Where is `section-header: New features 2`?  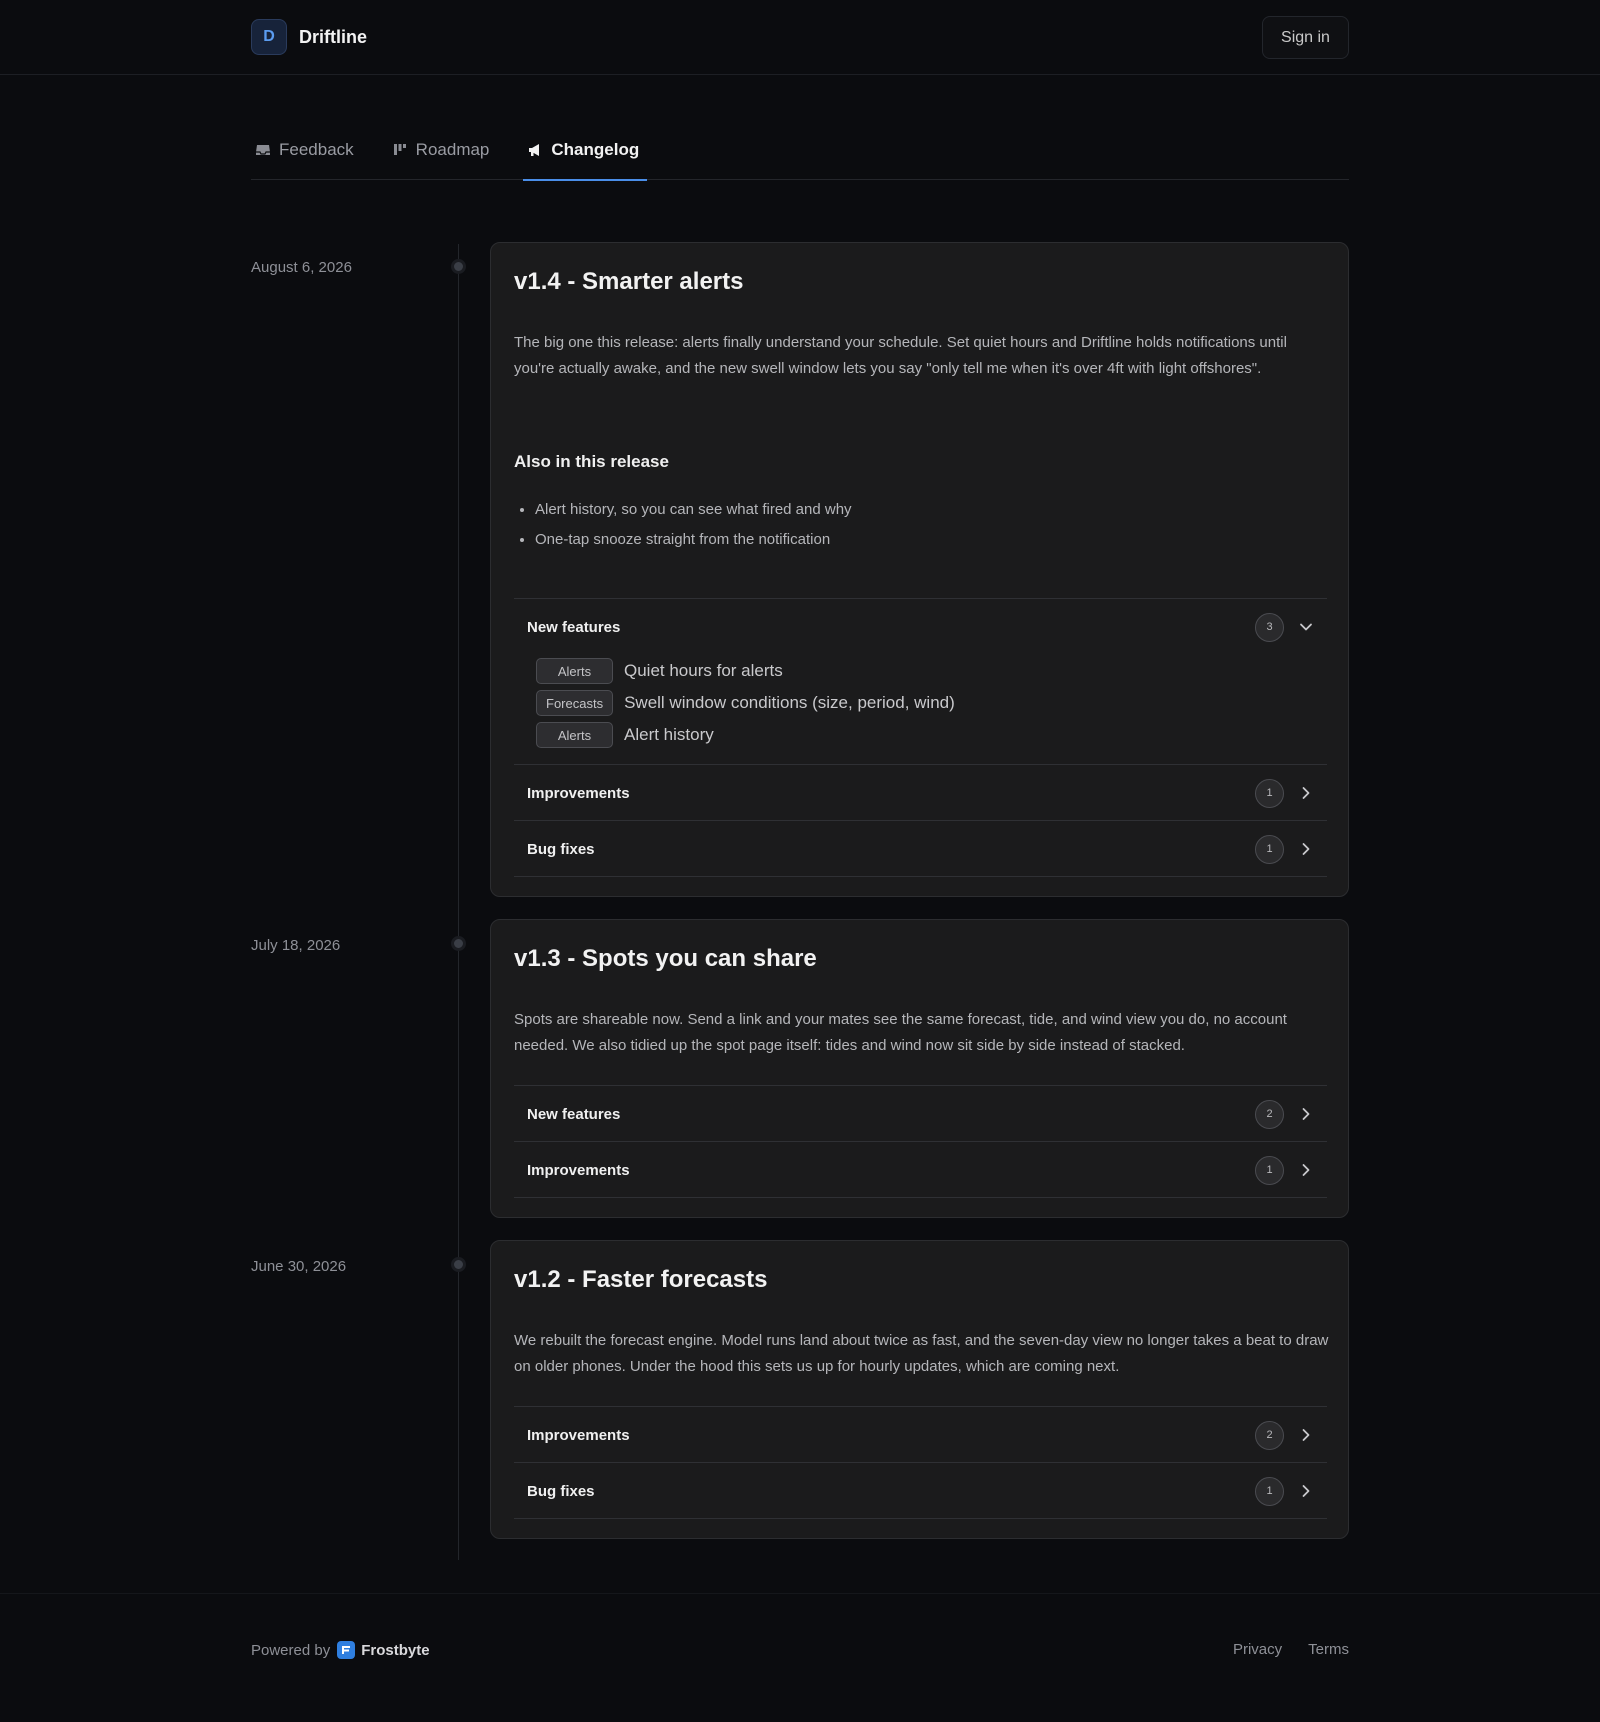
section-header: New features 2 is located at coordinates (920, 1114).